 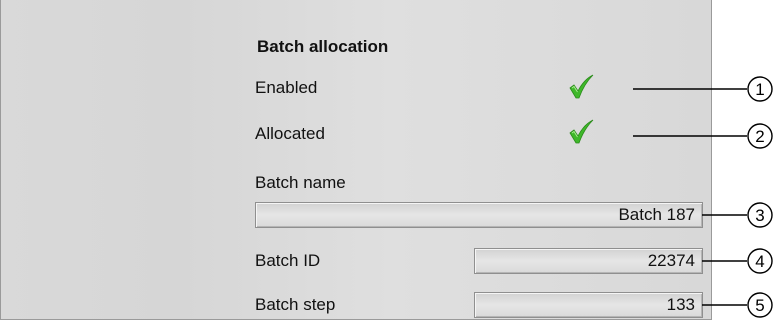 What do you see at coordinates (759, 215) in the screenshot?
I see `callout-number-3: 3` at bounding box center [759, 215].